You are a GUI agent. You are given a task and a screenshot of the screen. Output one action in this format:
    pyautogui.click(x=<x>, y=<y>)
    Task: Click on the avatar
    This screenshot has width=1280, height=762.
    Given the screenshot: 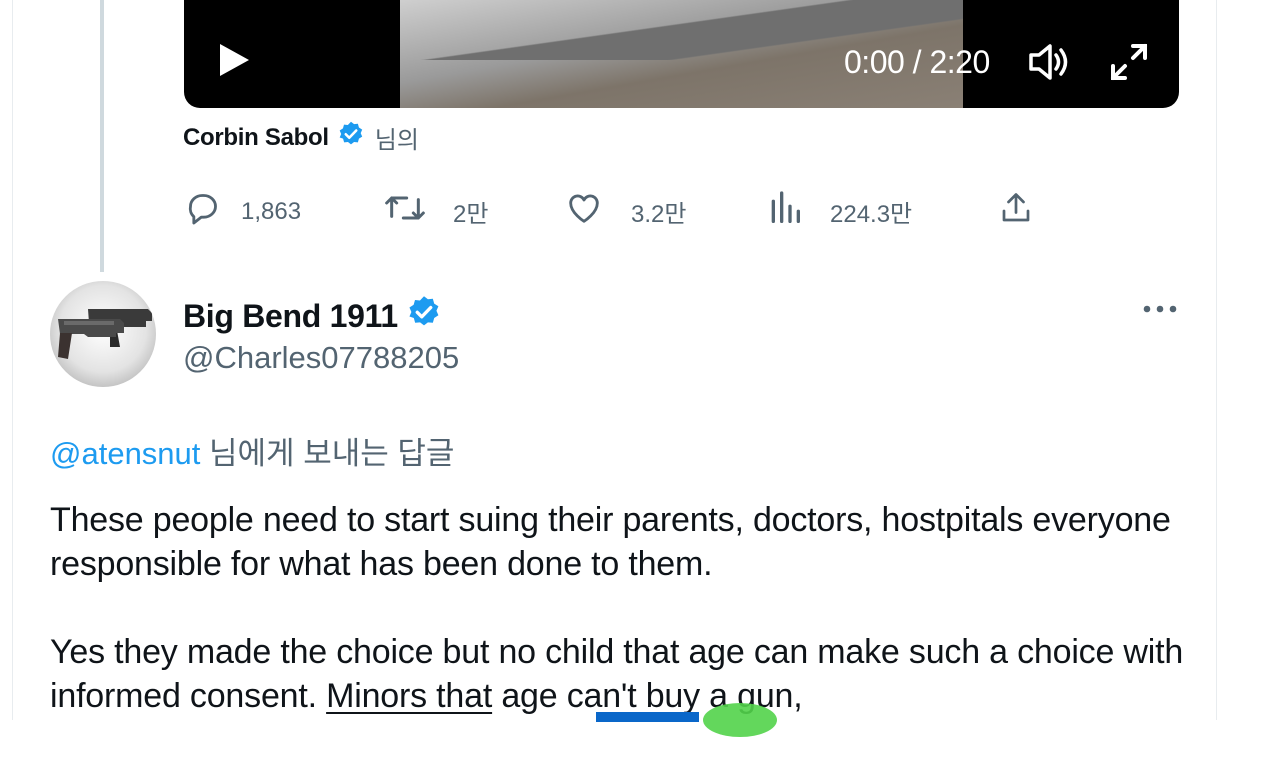 What is the action you would take?
    pyautogui.click(x=103, y=334)
    